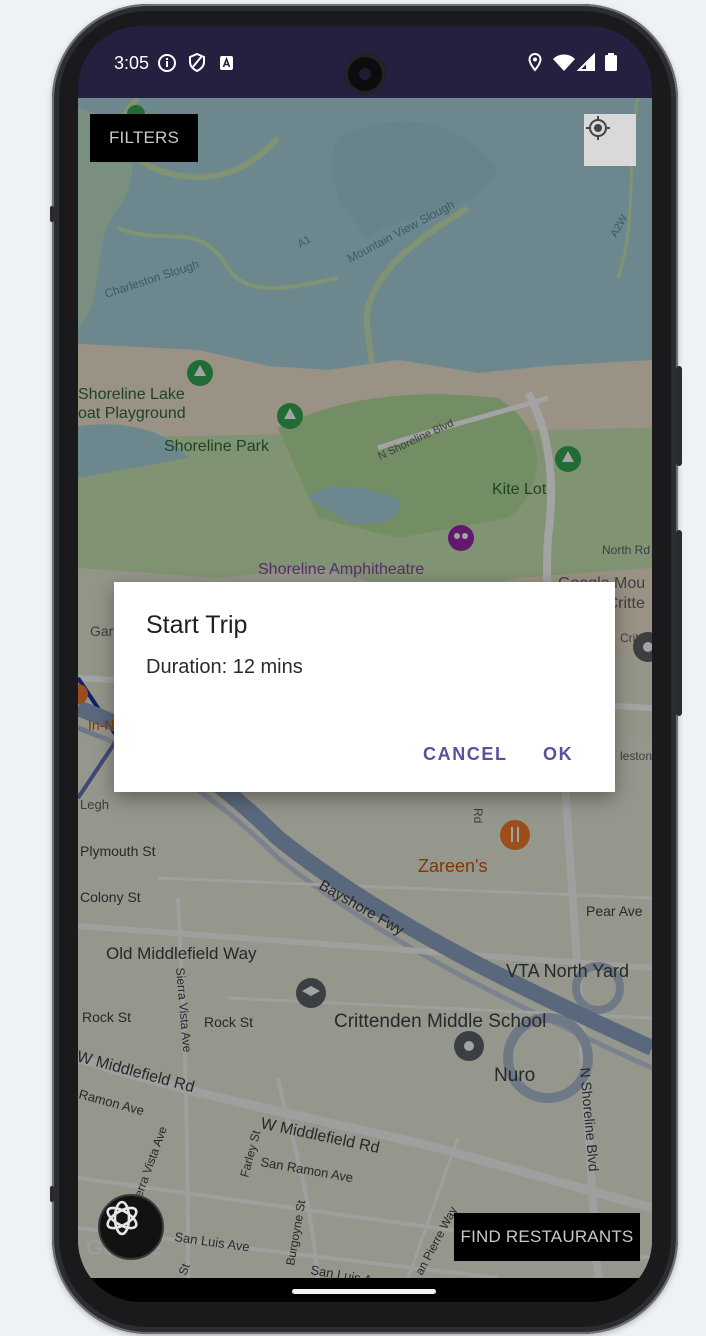  I want to click on front-camera, so click(365, 74).